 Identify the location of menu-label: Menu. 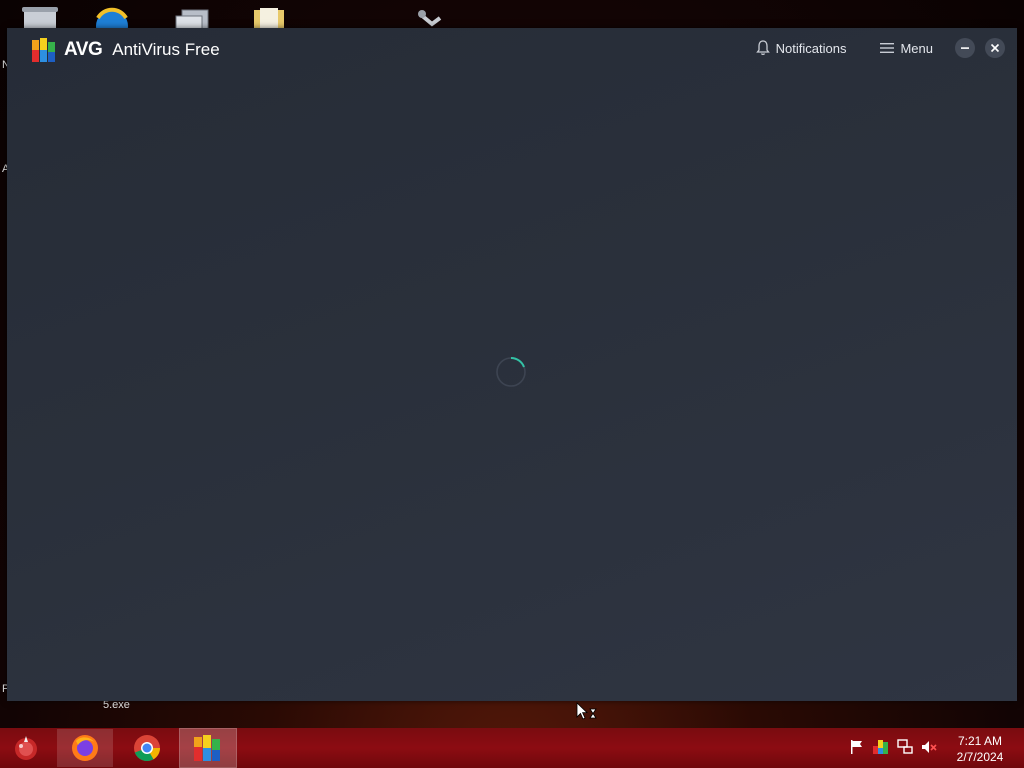
(916, 48).